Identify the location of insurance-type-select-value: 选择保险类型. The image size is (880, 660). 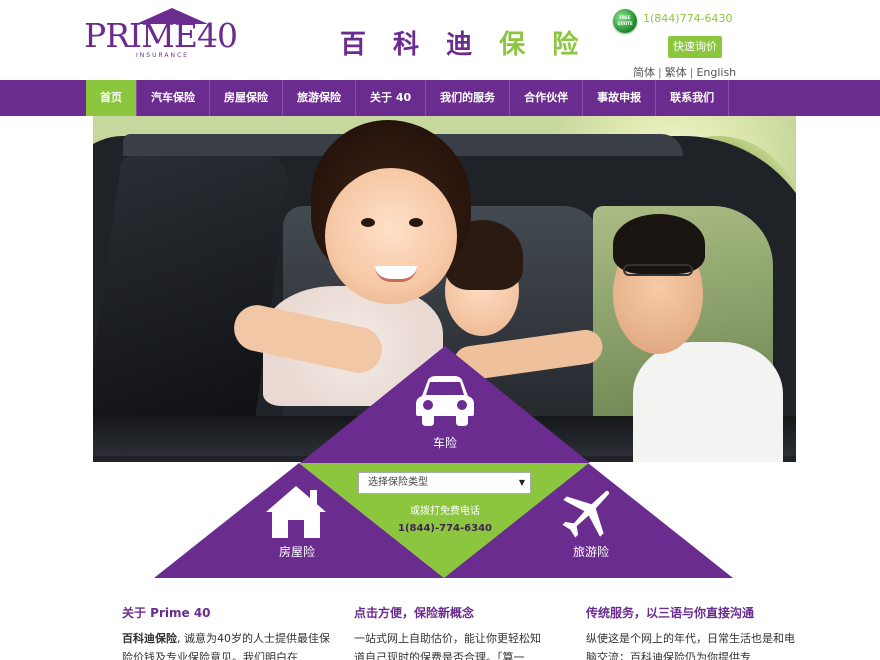
(398, 482).